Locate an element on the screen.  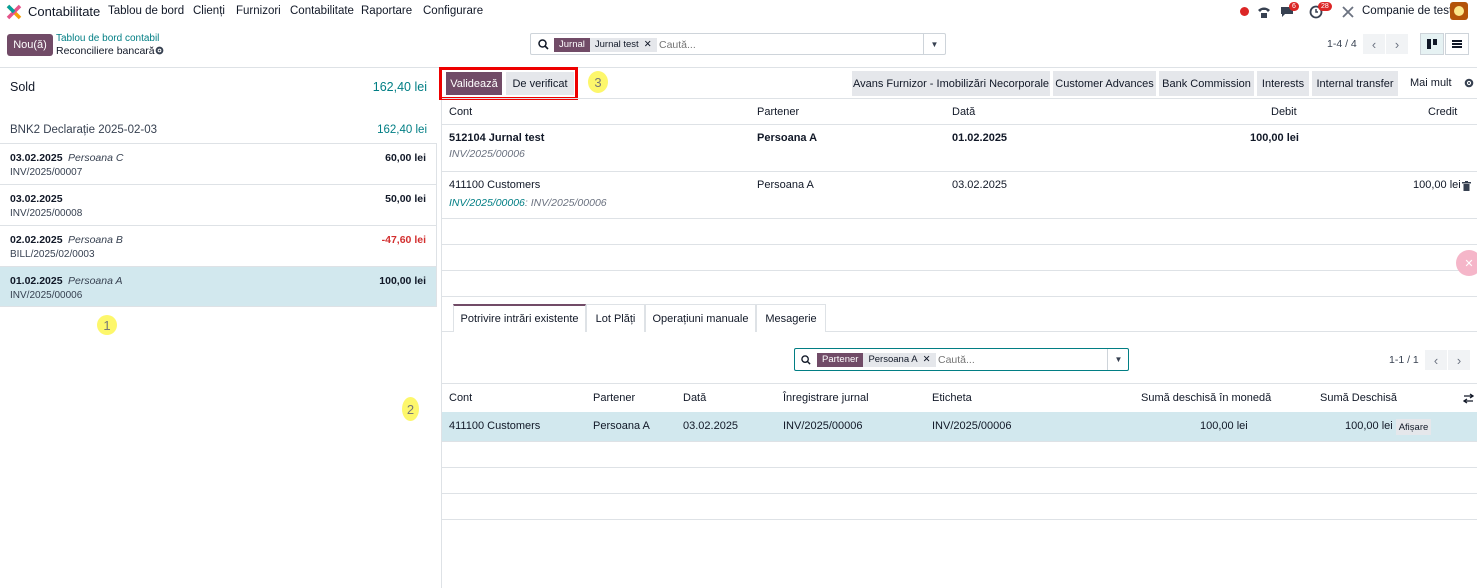
menu-reporting: Raportare is located at coordinates (386, 11).